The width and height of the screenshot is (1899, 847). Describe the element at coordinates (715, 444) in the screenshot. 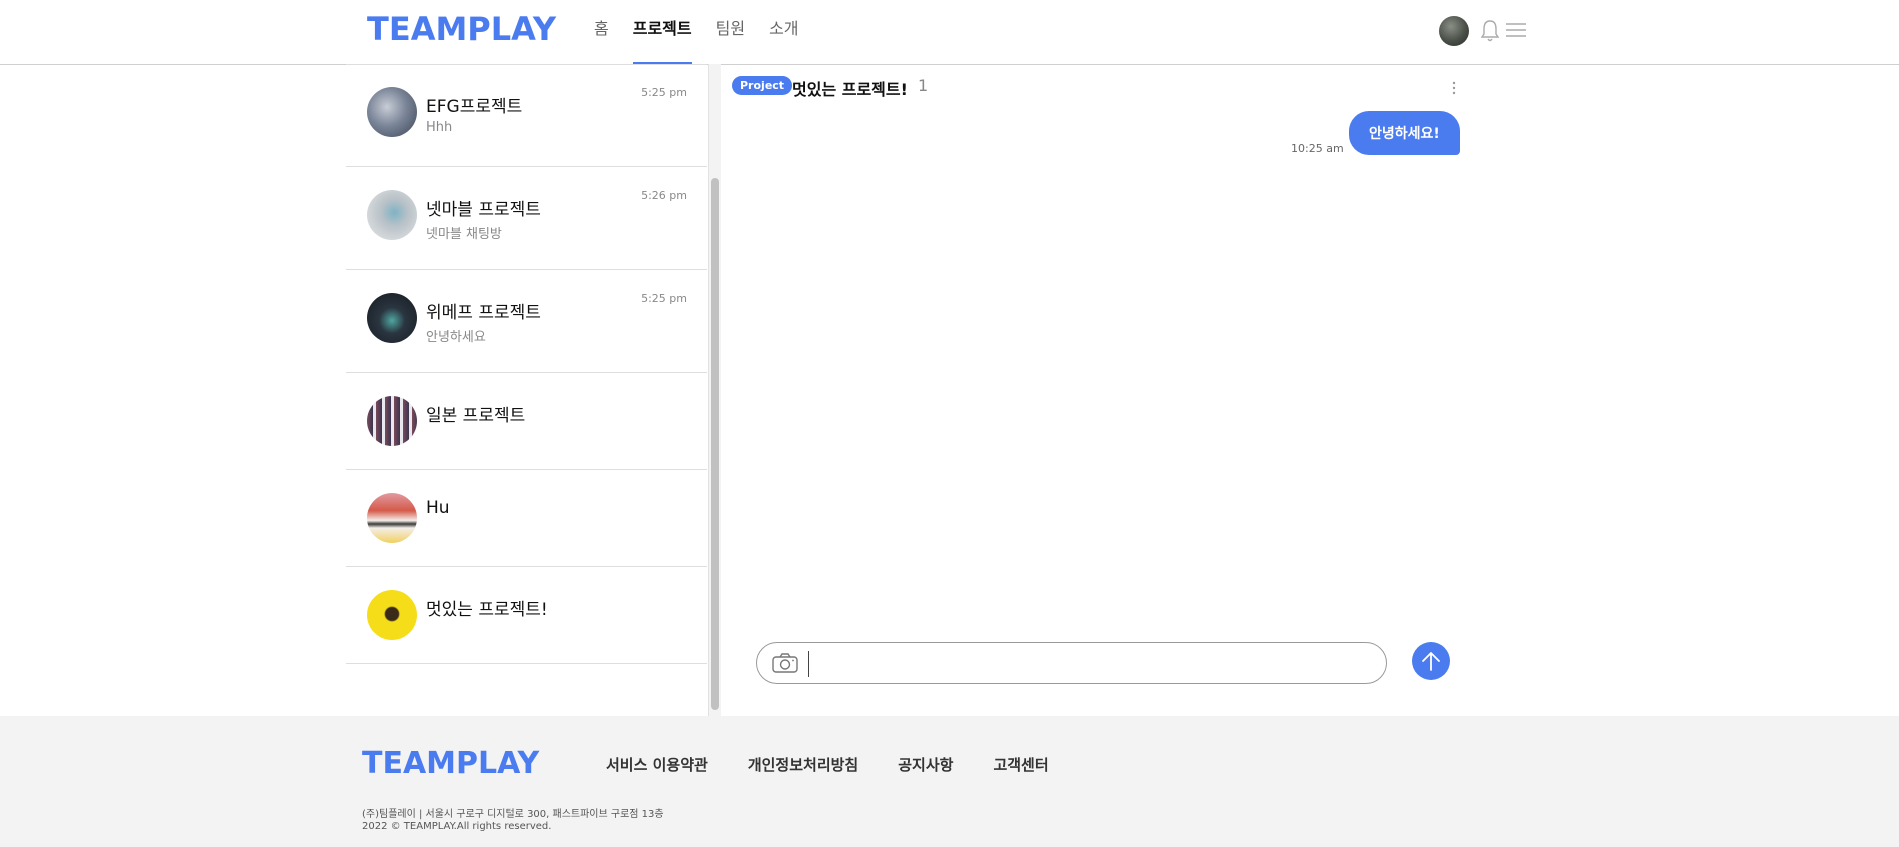

I see `scrollbar-thumb` at that location.